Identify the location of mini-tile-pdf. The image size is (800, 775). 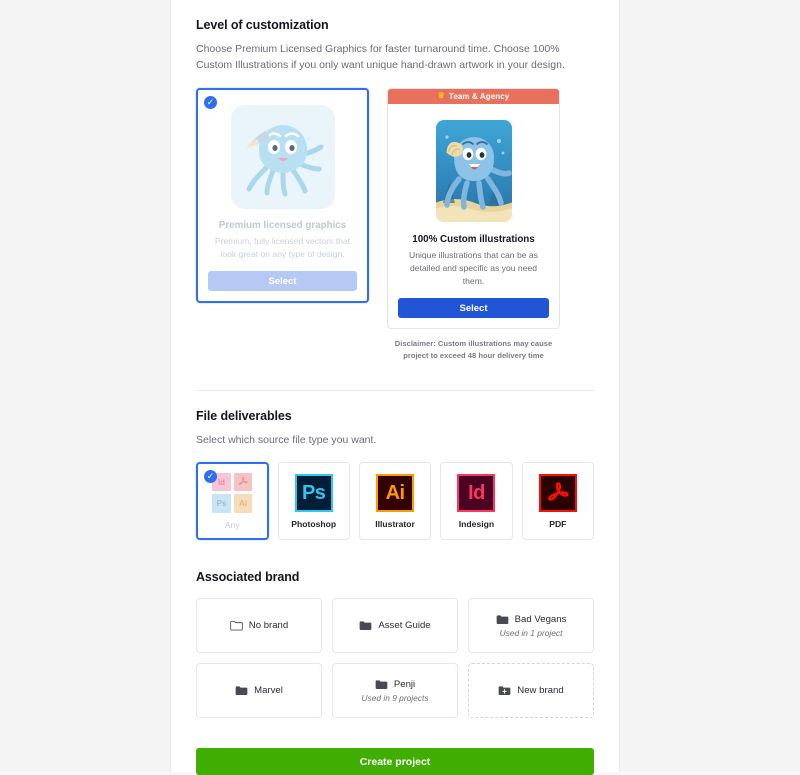
(243, 482).